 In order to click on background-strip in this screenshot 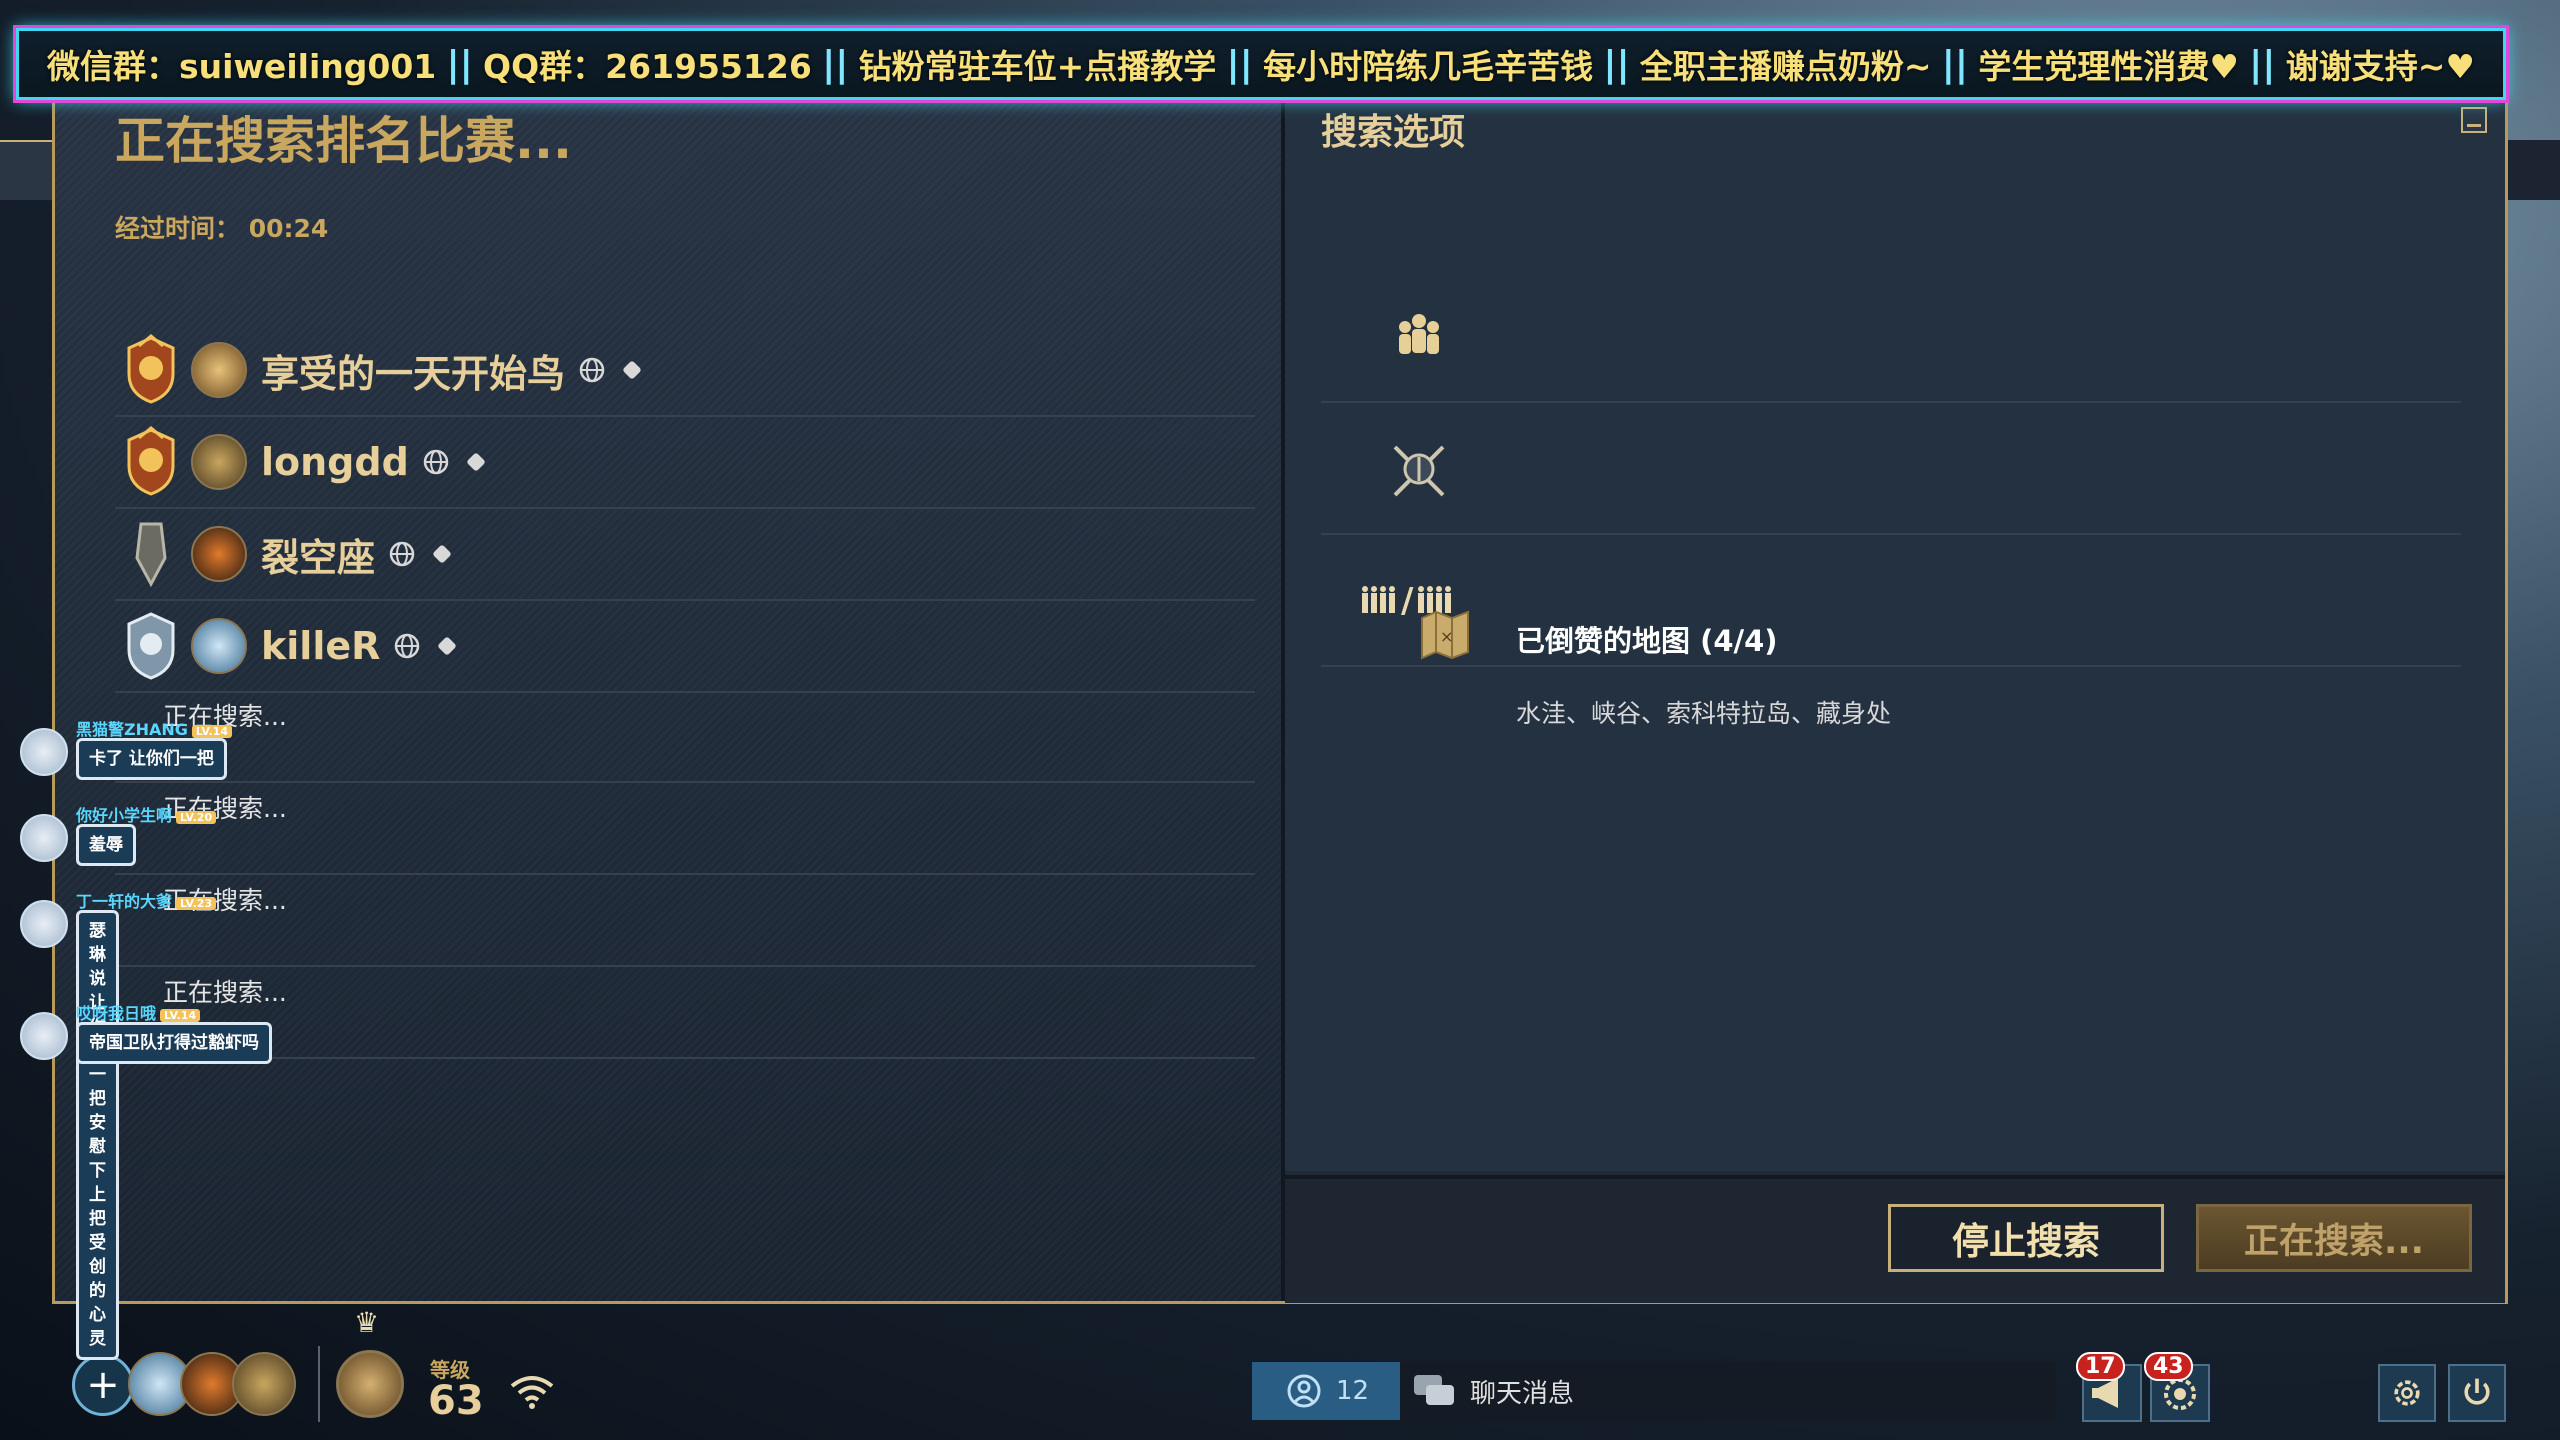, I will do `click(2532, 170)`.